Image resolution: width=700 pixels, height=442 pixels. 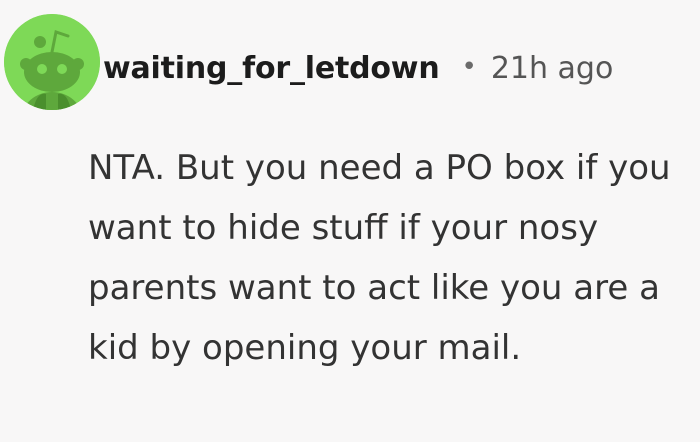 I want to click on timestamp: 21h ago, so click(x=552, y=68).